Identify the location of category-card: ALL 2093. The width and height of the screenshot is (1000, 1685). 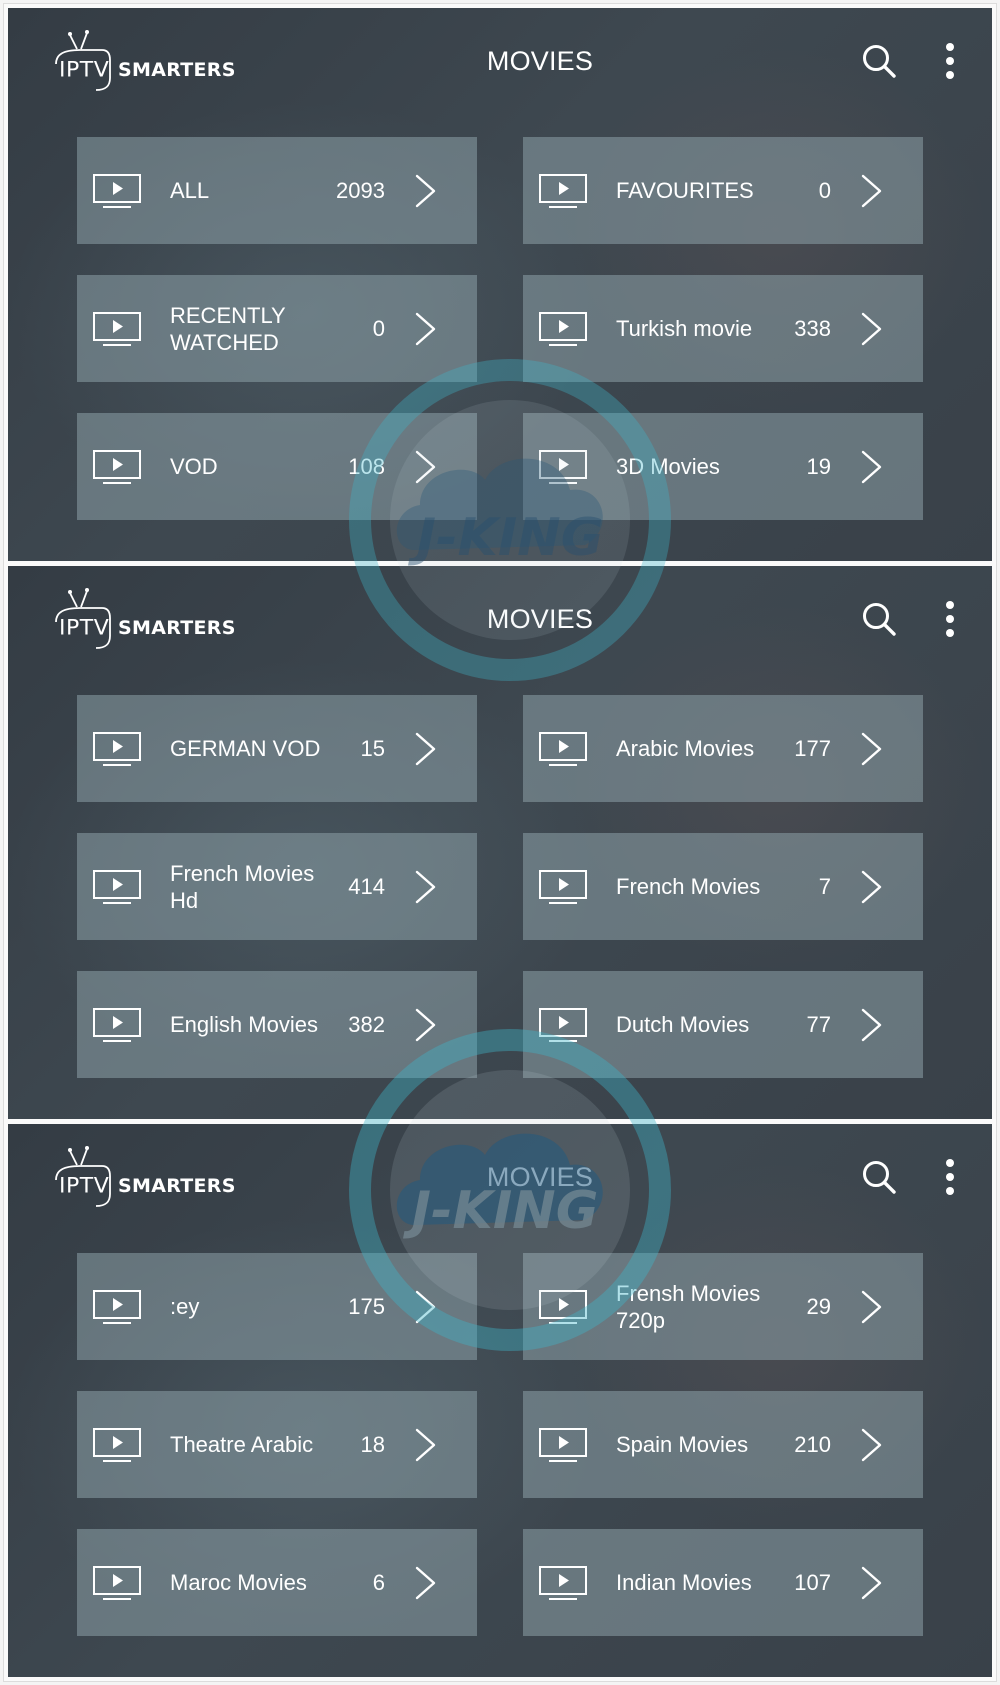
(277, 190).